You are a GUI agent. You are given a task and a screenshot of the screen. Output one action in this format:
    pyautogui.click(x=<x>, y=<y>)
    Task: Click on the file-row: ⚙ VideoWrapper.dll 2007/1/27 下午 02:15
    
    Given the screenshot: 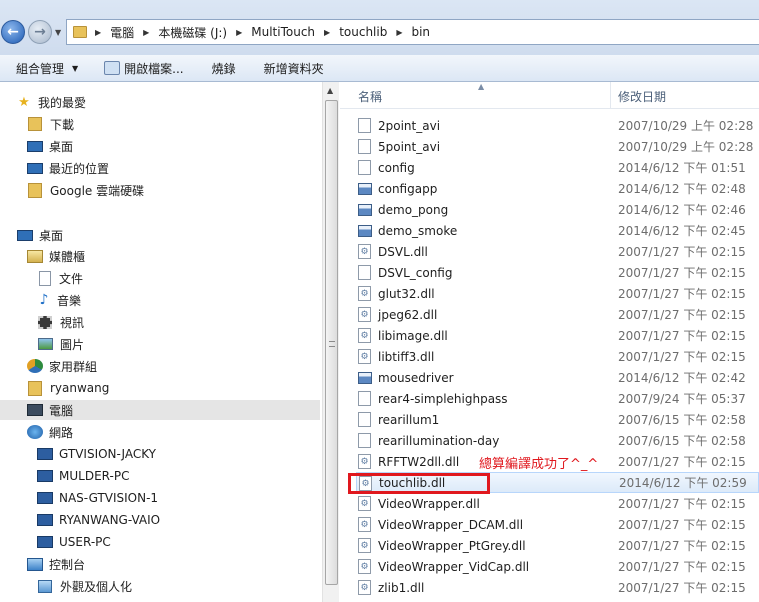 What is the action you would take?
    pyautogui.click(x=557, y=503)
    